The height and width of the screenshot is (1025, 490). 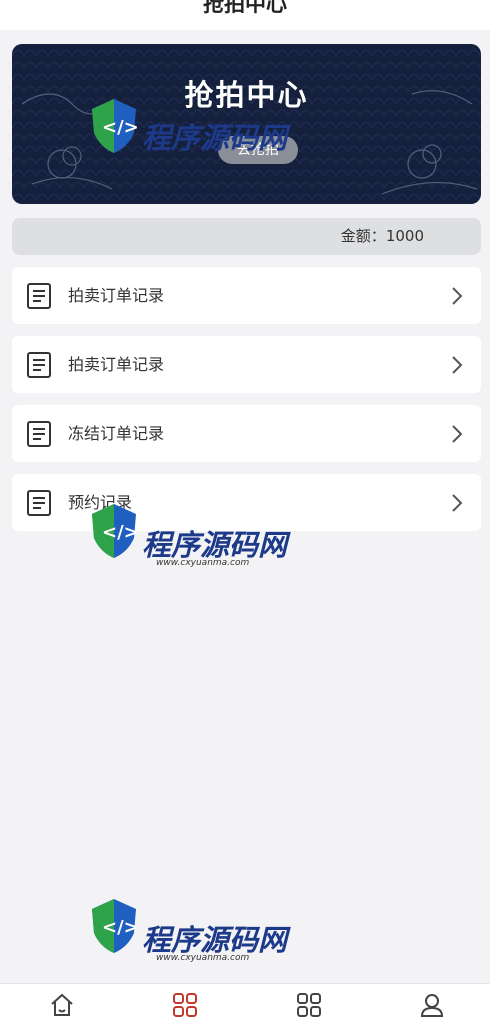 I want to click on page-title: 抢拍中心, so click(x=245, y=8).